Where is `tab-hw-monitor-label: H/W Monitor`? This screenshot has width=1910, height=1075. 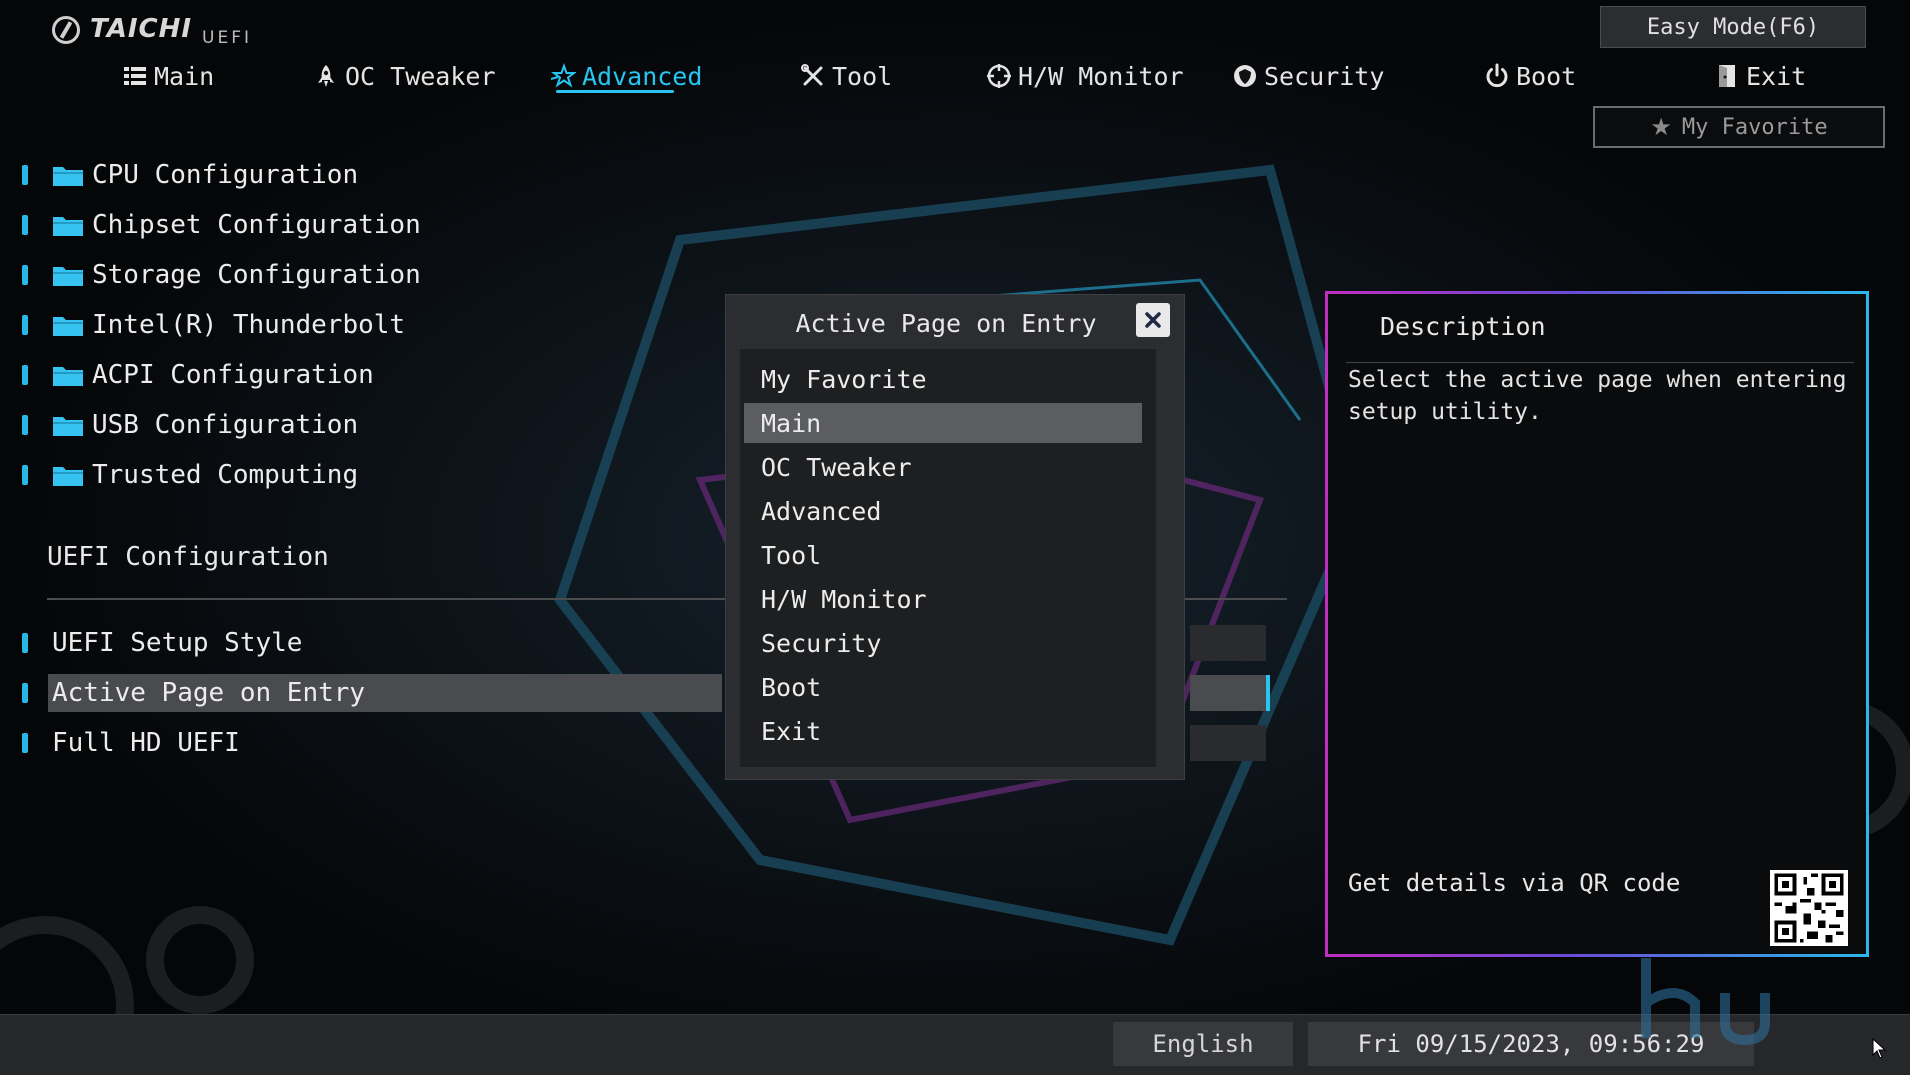 tab-hw-monitor-label: H/W Monitor is located at coordinates (1101, 76).